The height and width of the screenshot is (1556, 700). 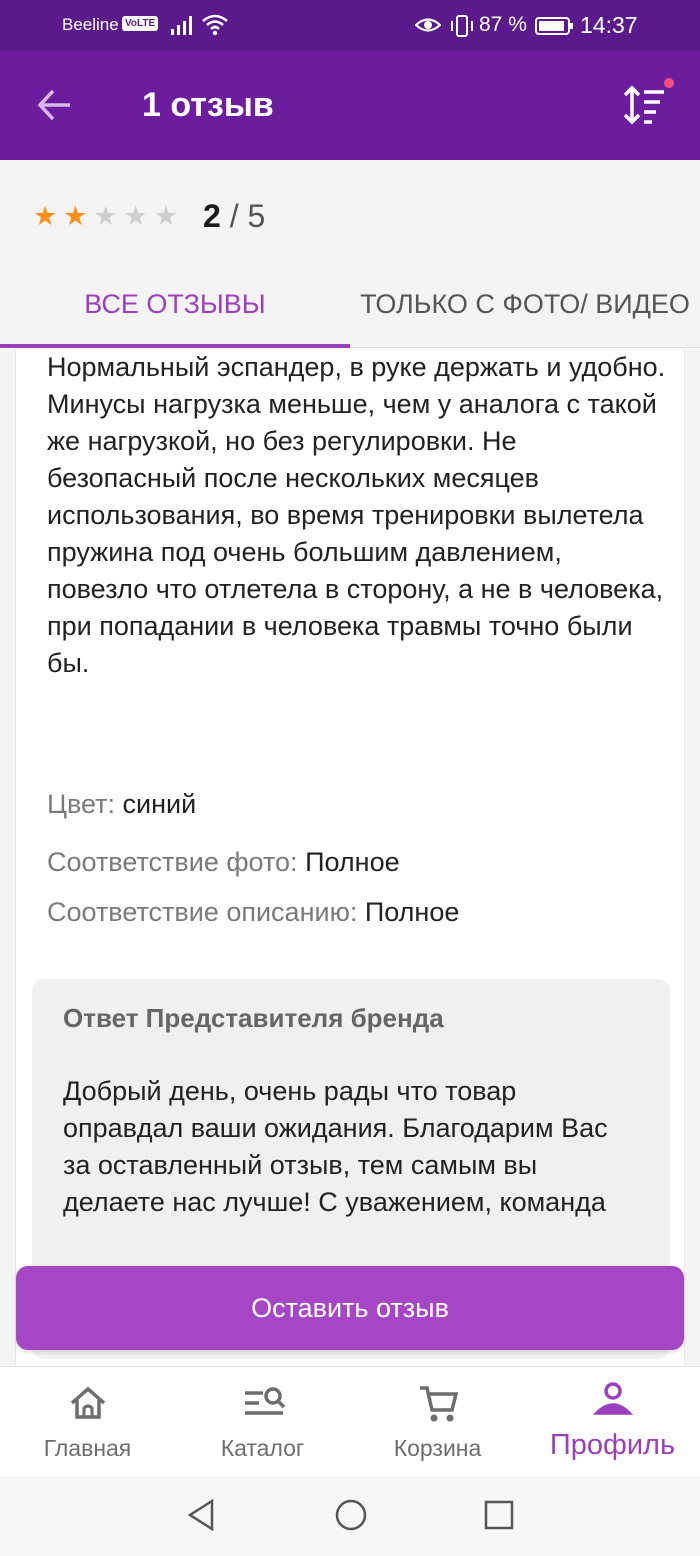 What do you see at coordinates (612, 1422) in the screenshot?
I see `nav-item-profile: Профиль` at bounding box center [612, 1422].